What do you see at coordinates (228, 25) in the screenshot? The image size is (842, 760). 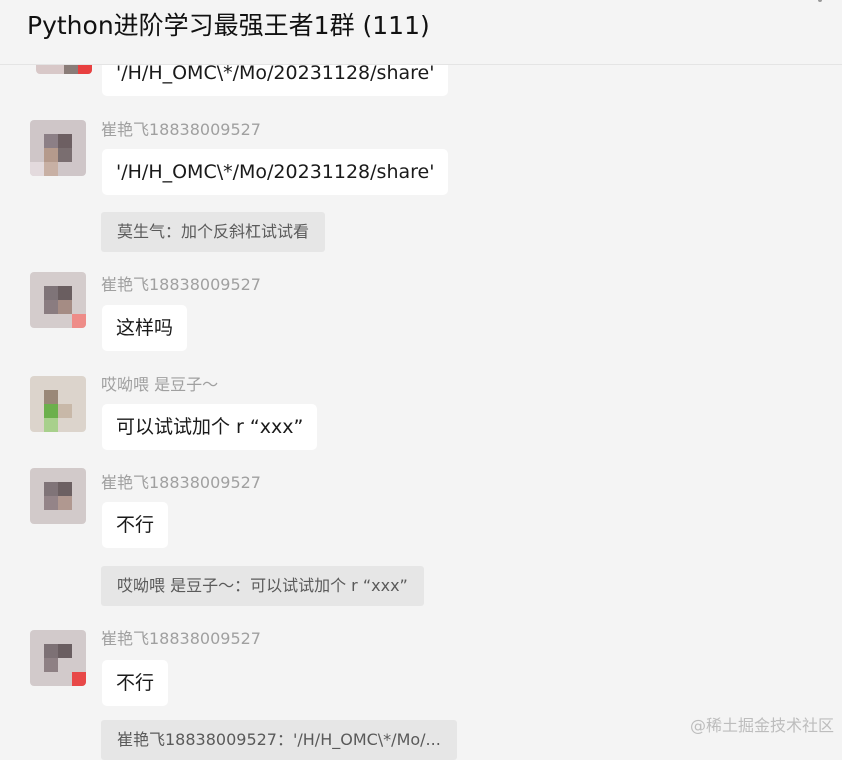 I see `group-title: Python进阶学习最强王者1群 (111)` at bounding box center [228, 25].